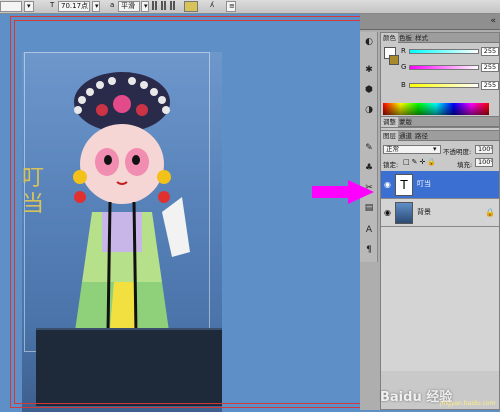 This screenshot has height=412, width=500. Describe the element at coordinates (490, 85) in the screenshot. I see `slider-blue-value: 255` at that location.